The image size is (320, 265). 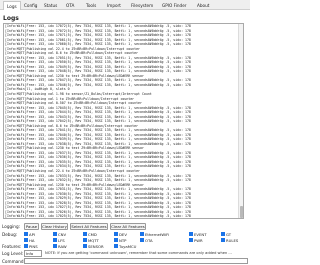 I want to click on tab-logs: Logs, so click(x=12, y=5).